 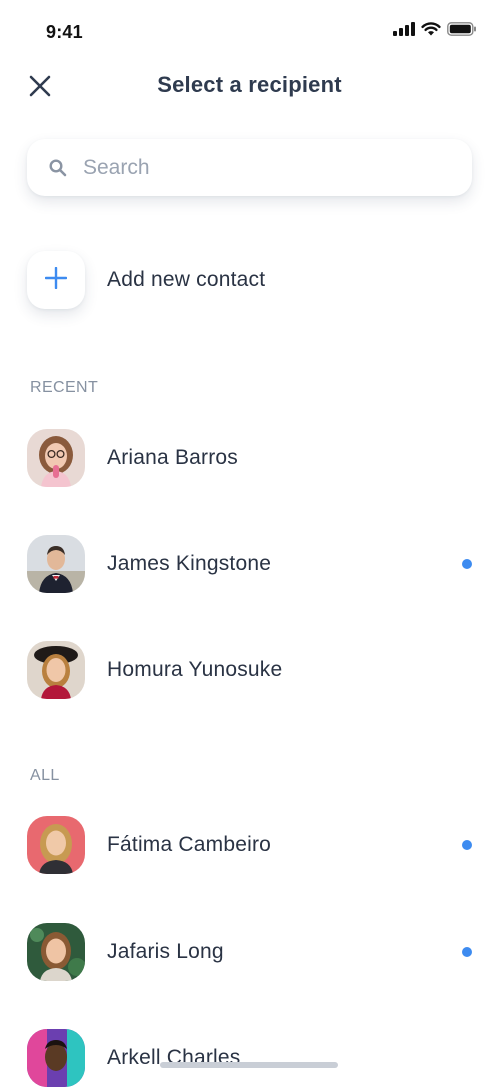 I want to click on plus-icon, so click(x=56, y=280).